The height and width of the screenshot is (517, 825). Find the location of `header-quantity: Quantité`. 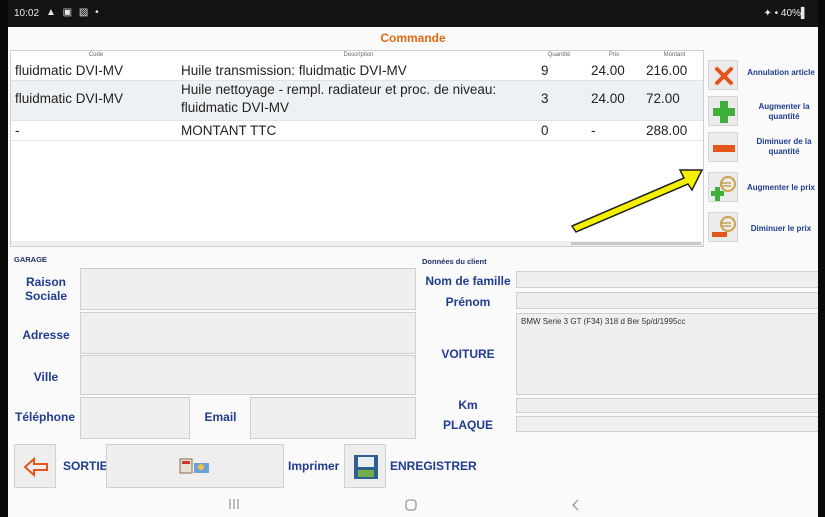

header-quantity: Quantité is located at coordinates (559, 55).